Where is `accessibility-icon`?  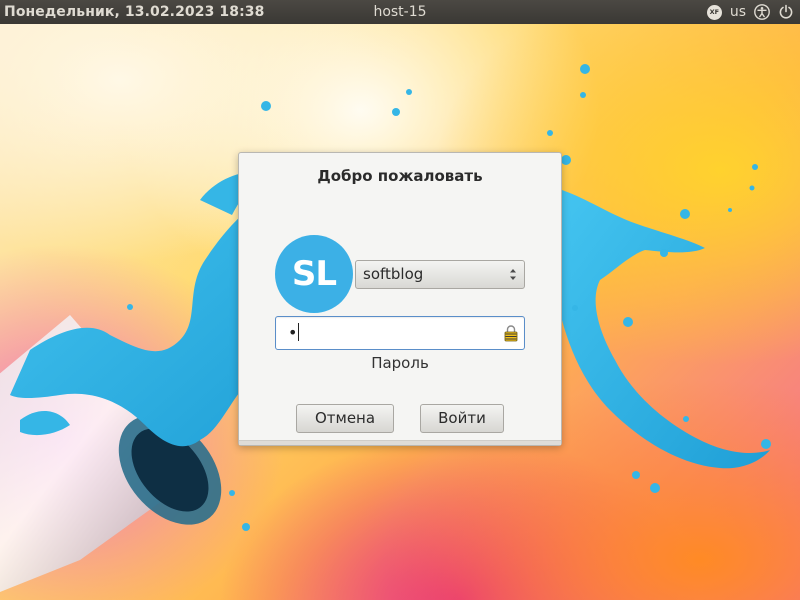
accessibility-icon is located at coordinates (762, 12).